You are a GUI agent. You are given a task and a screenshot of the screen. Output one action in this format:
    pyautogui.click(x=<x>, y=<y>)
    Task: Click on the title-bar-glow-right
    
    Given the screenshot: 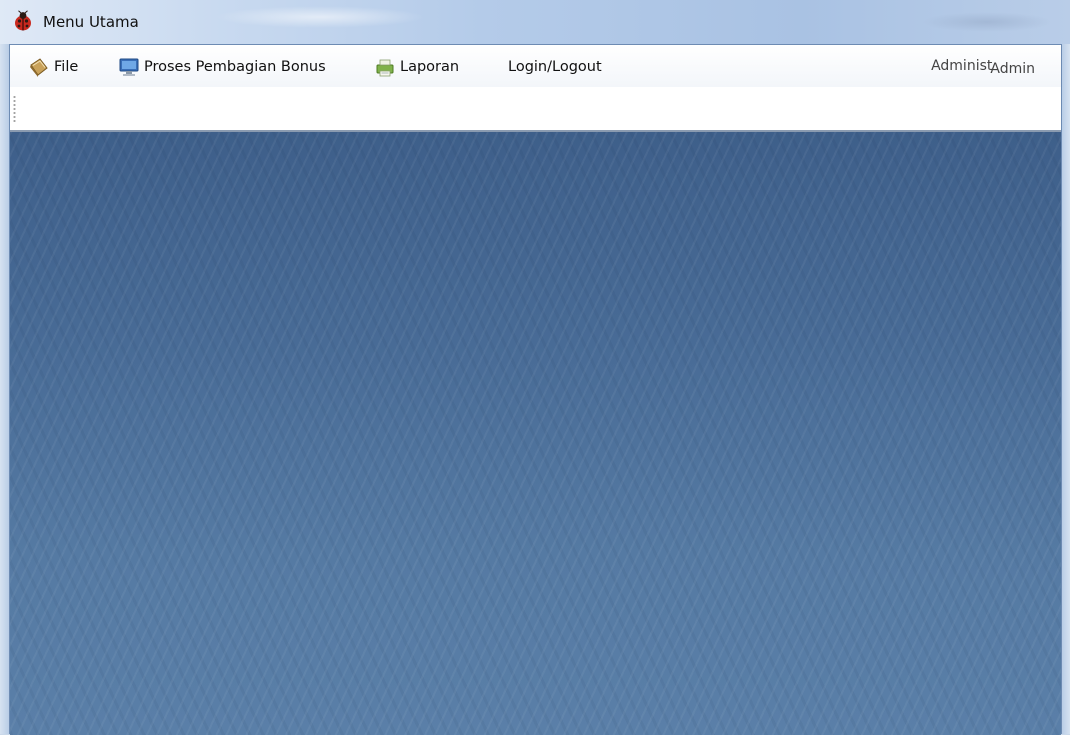 What is the action you would take?
    pyautogui.click(x=987, y=22)
    